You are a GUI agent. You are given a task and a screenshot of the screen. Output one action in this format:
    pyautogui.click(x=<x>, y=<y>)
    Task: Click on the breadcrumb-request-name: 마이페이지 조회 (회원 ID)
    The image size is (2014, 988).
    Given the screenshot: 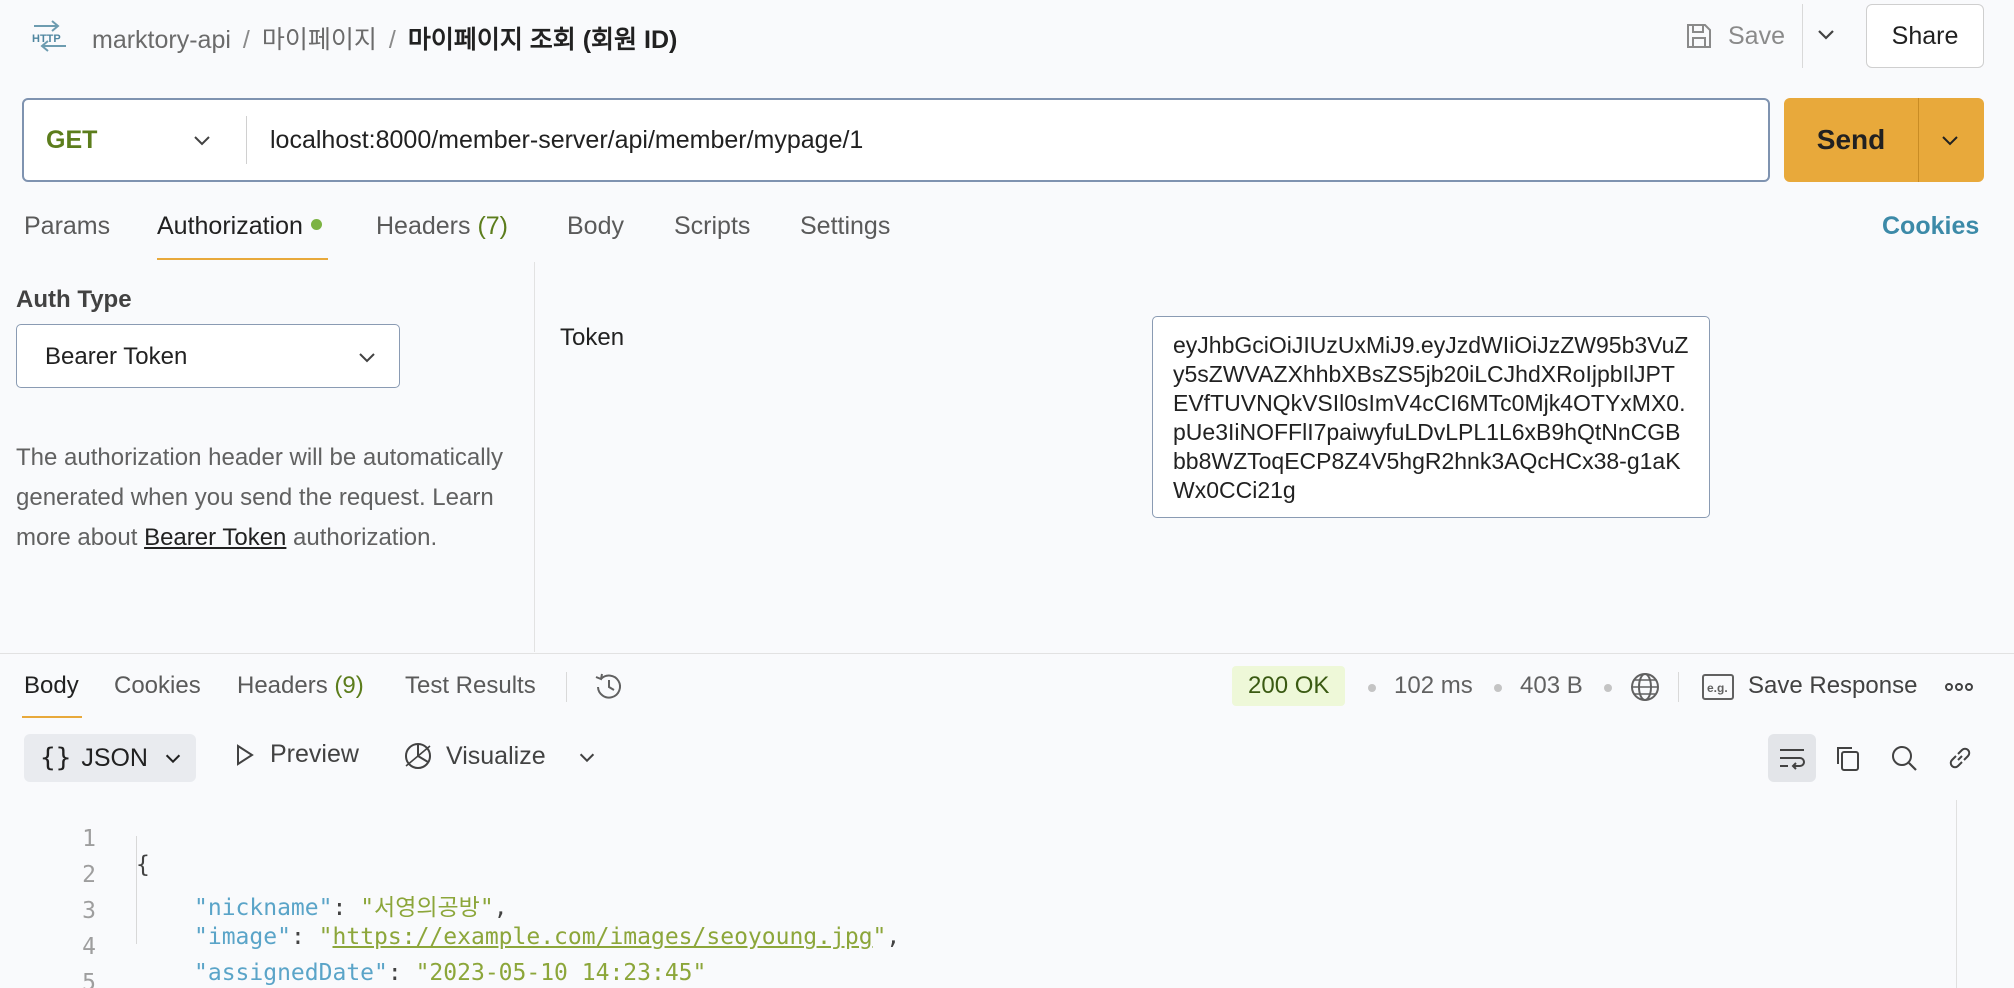 What is the action you would take?
    pyautogui.click(x=543, y=40)
    